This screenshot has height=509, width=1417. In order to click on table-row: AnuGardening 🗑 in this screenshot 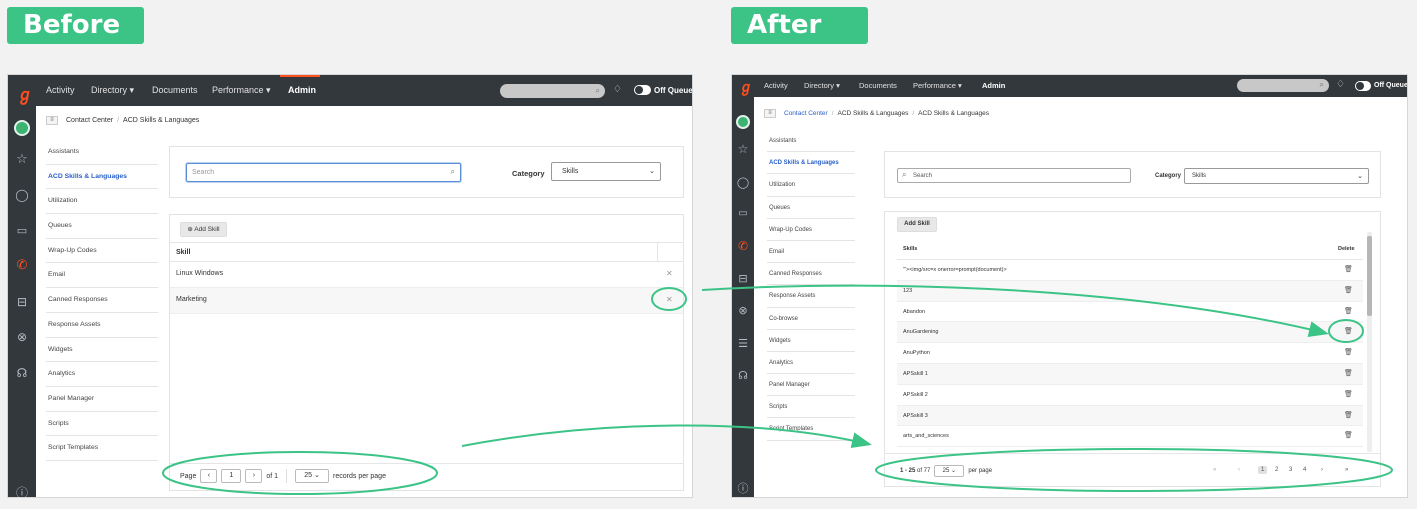, I will do `click(1130, 333)`.